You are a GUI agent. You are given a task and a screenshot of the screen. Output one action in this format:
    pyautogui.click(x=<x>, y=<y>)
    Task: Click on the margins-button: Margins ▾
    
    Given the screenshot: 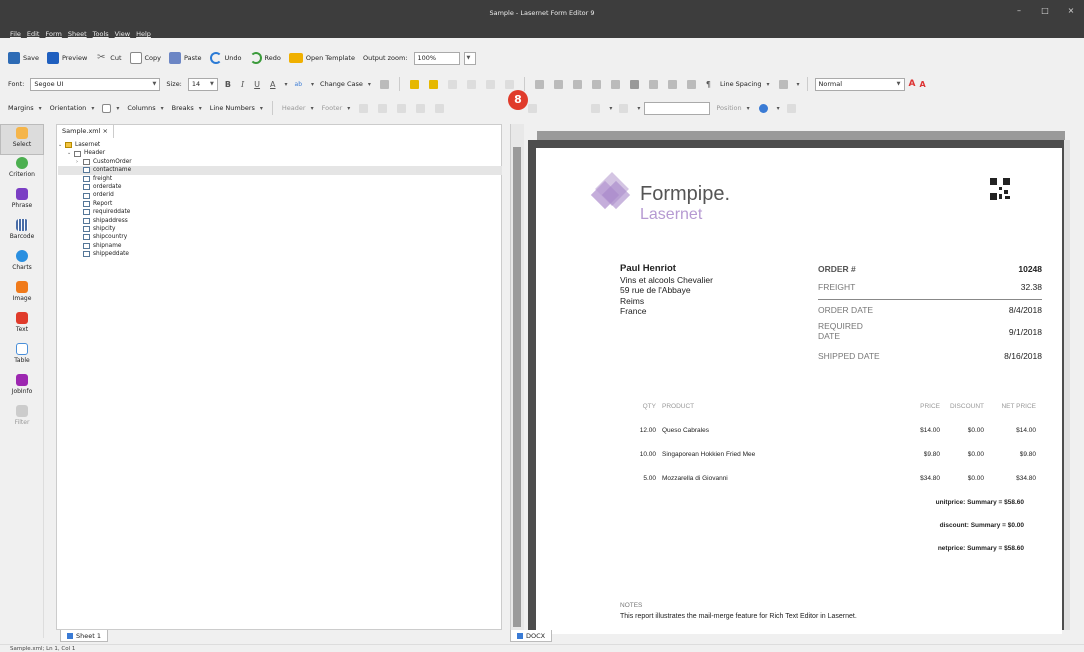 What is the action you would take?
    pyautogui.click(x=25, y=108)
    